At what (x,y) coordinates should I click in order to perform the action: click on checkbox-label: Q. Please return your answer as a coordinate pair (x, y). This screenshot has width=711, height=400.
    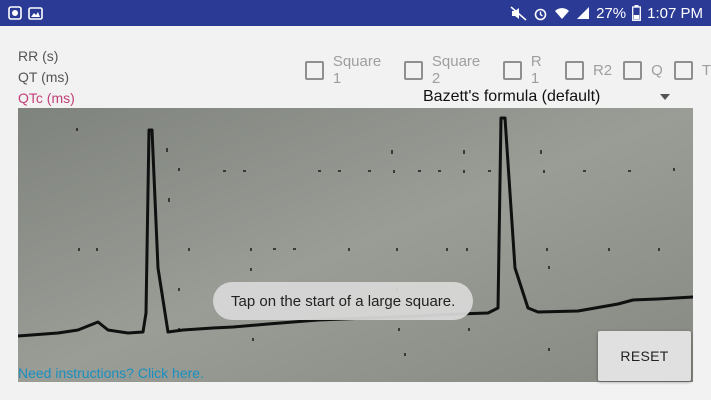
    Looking at the image, I should click on (657, 70).